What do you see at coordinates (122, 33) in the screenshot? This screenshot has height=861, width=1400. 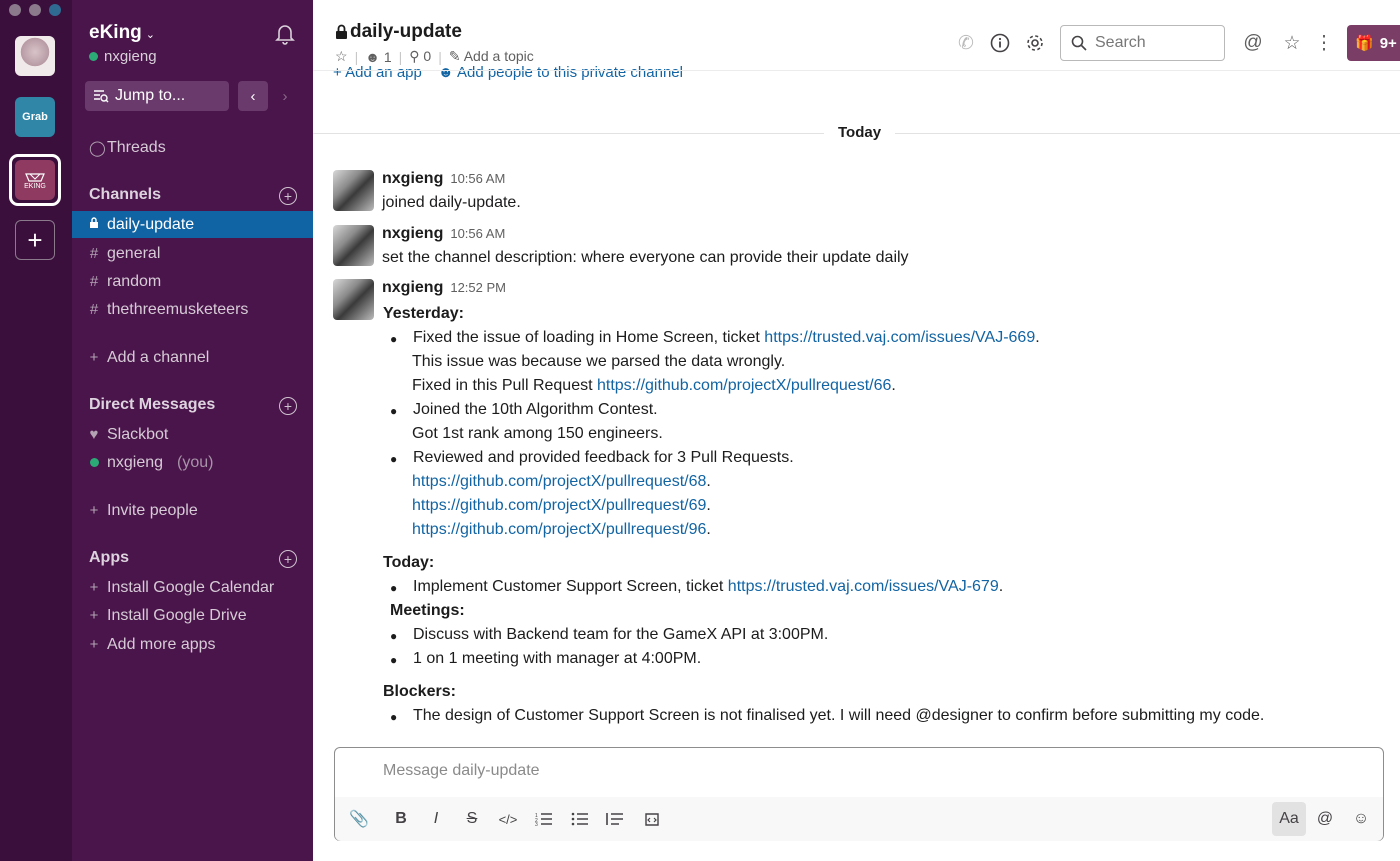 I see `team-menu: eKing ⌄` at bounding box center [122, 33].